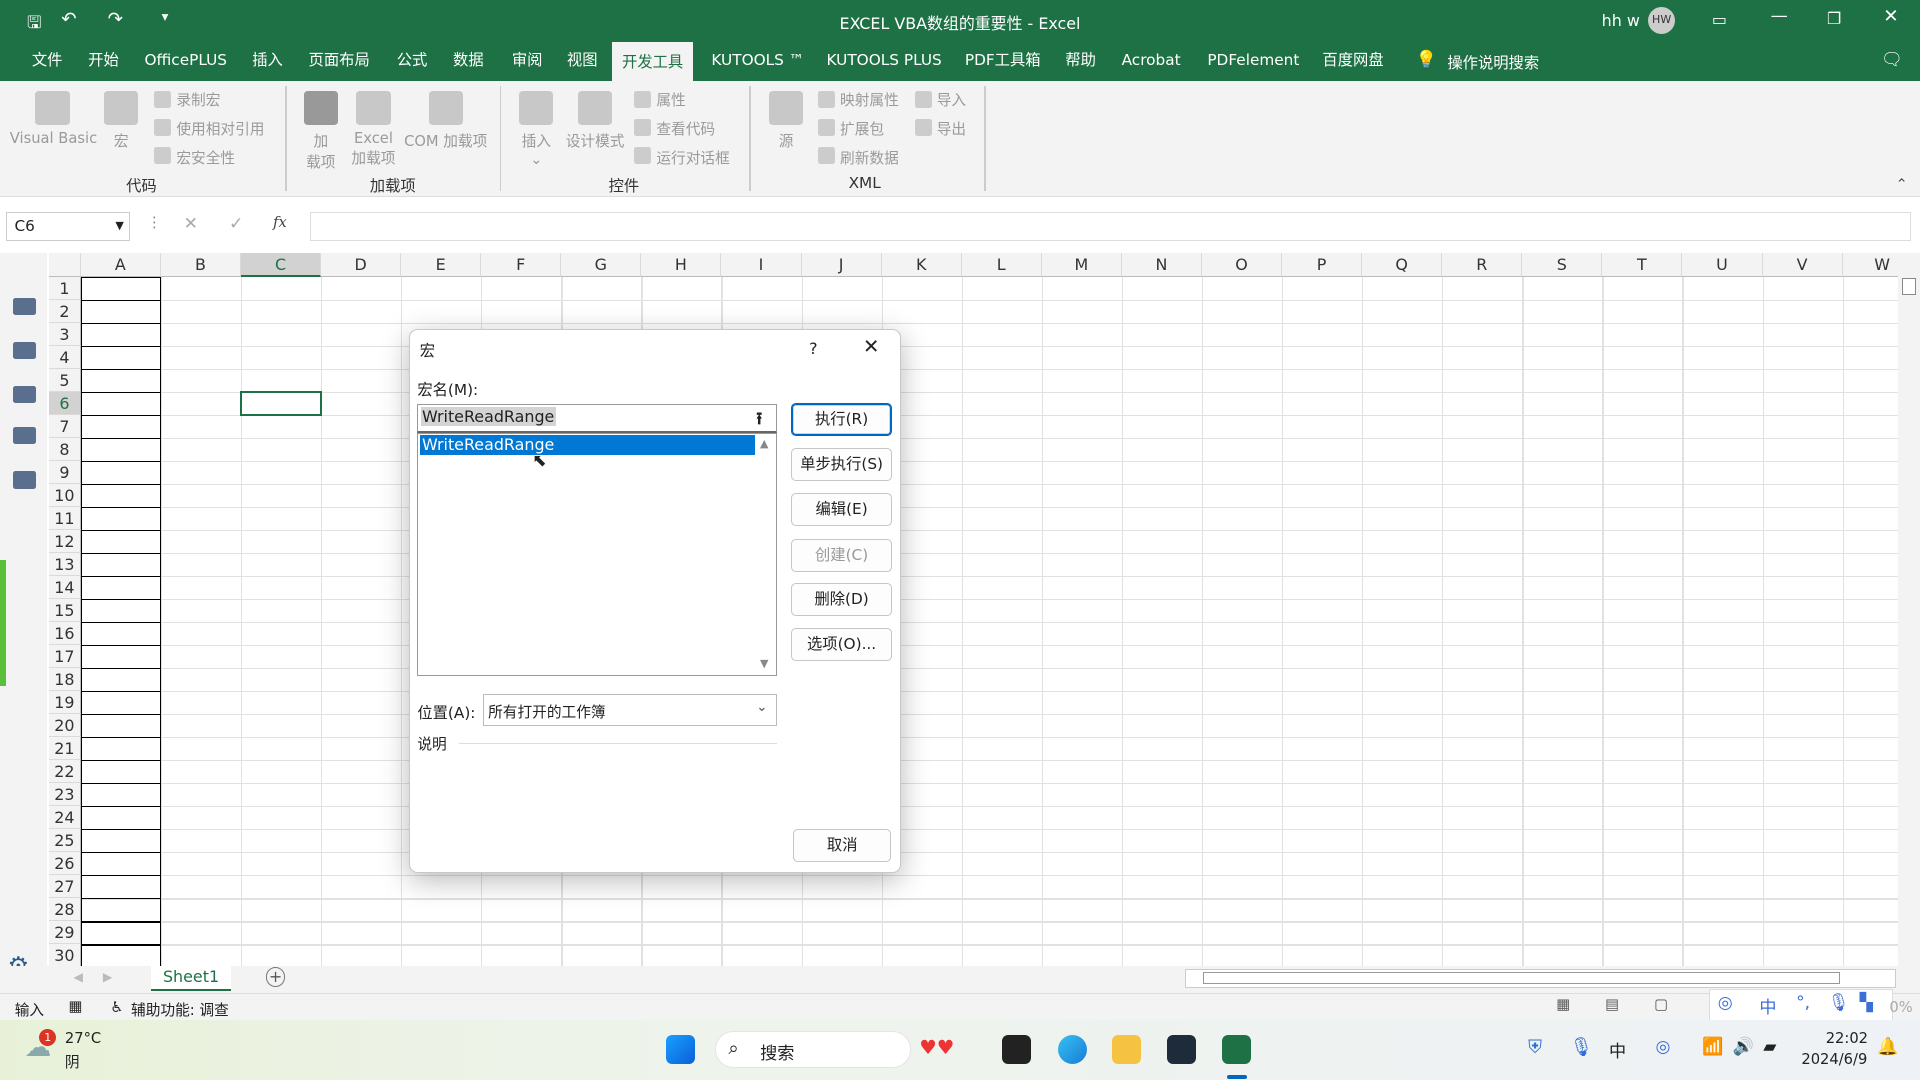 This screenshot has width=1920, height=1080. Describe the element at coordinates (64, 403) in the screenshot. I see `row-header: 6` at that location.